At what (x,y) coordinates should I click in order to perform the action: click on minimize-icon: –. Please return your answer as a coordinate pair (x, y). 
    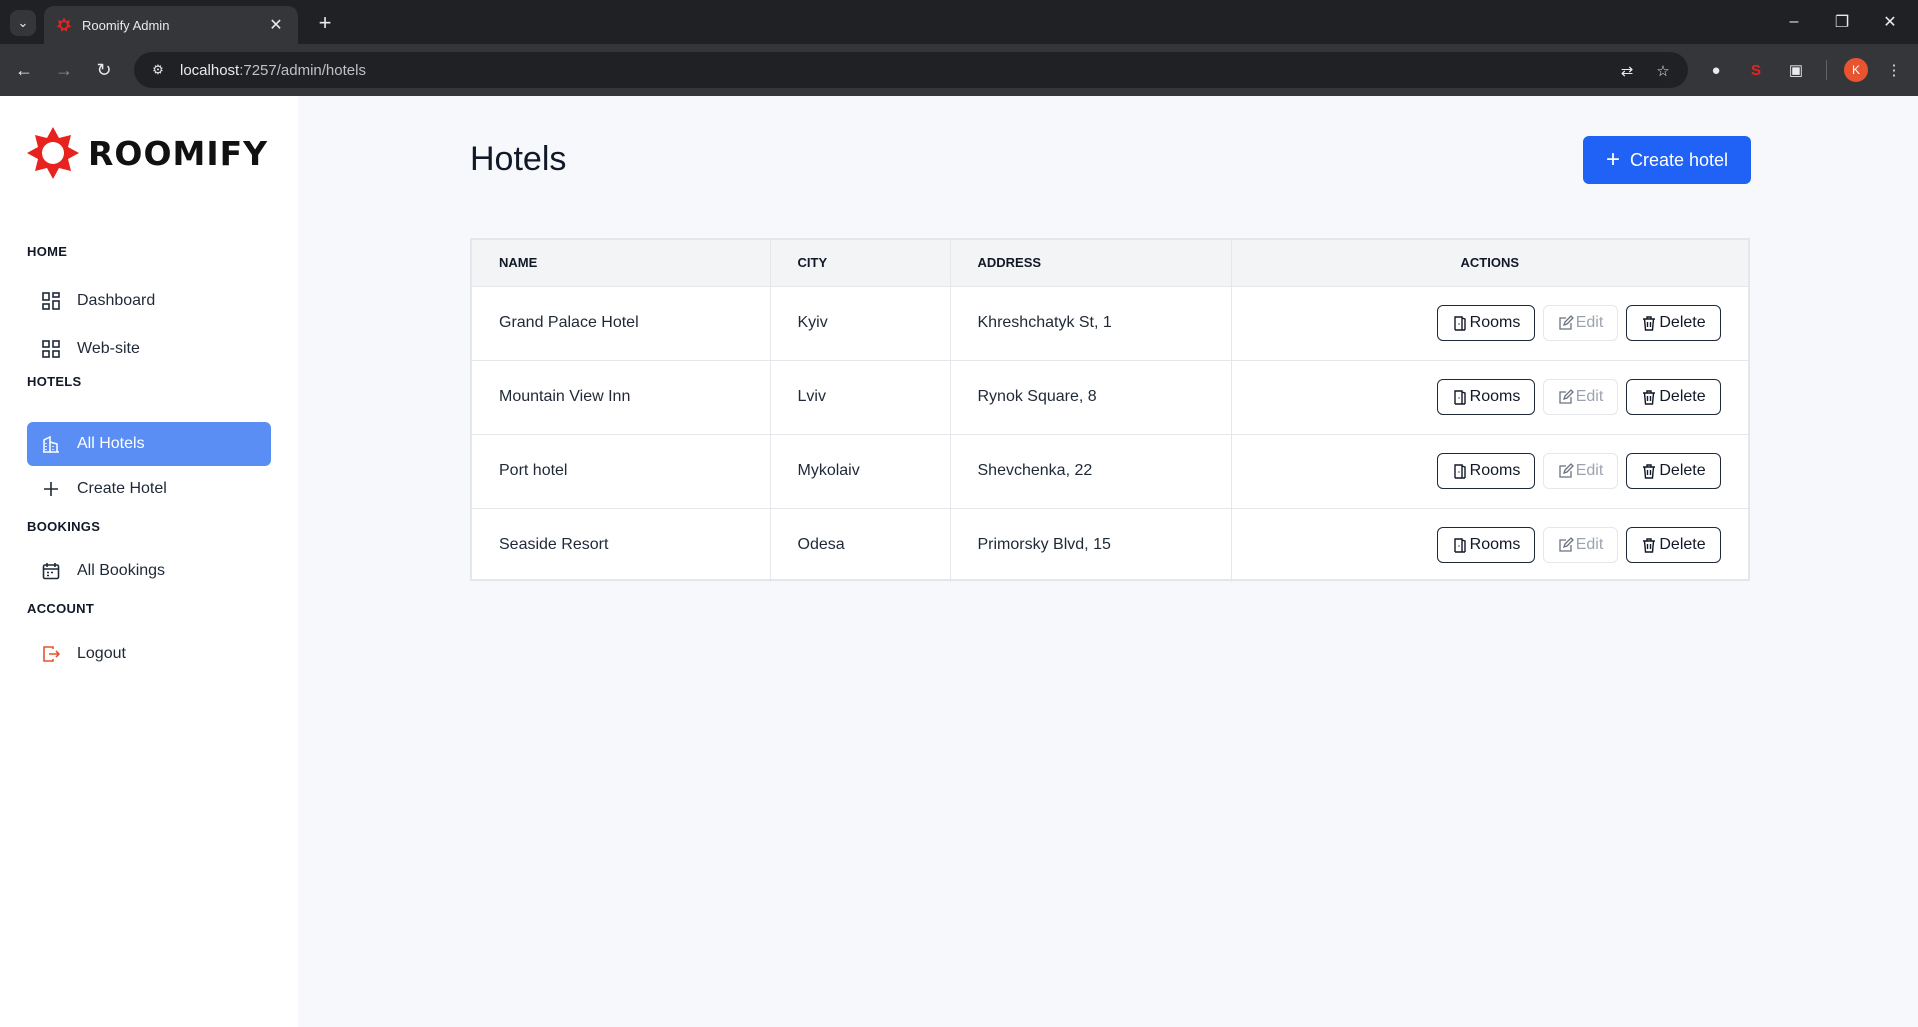
    Looking at the image, I should click on (1794, 22).